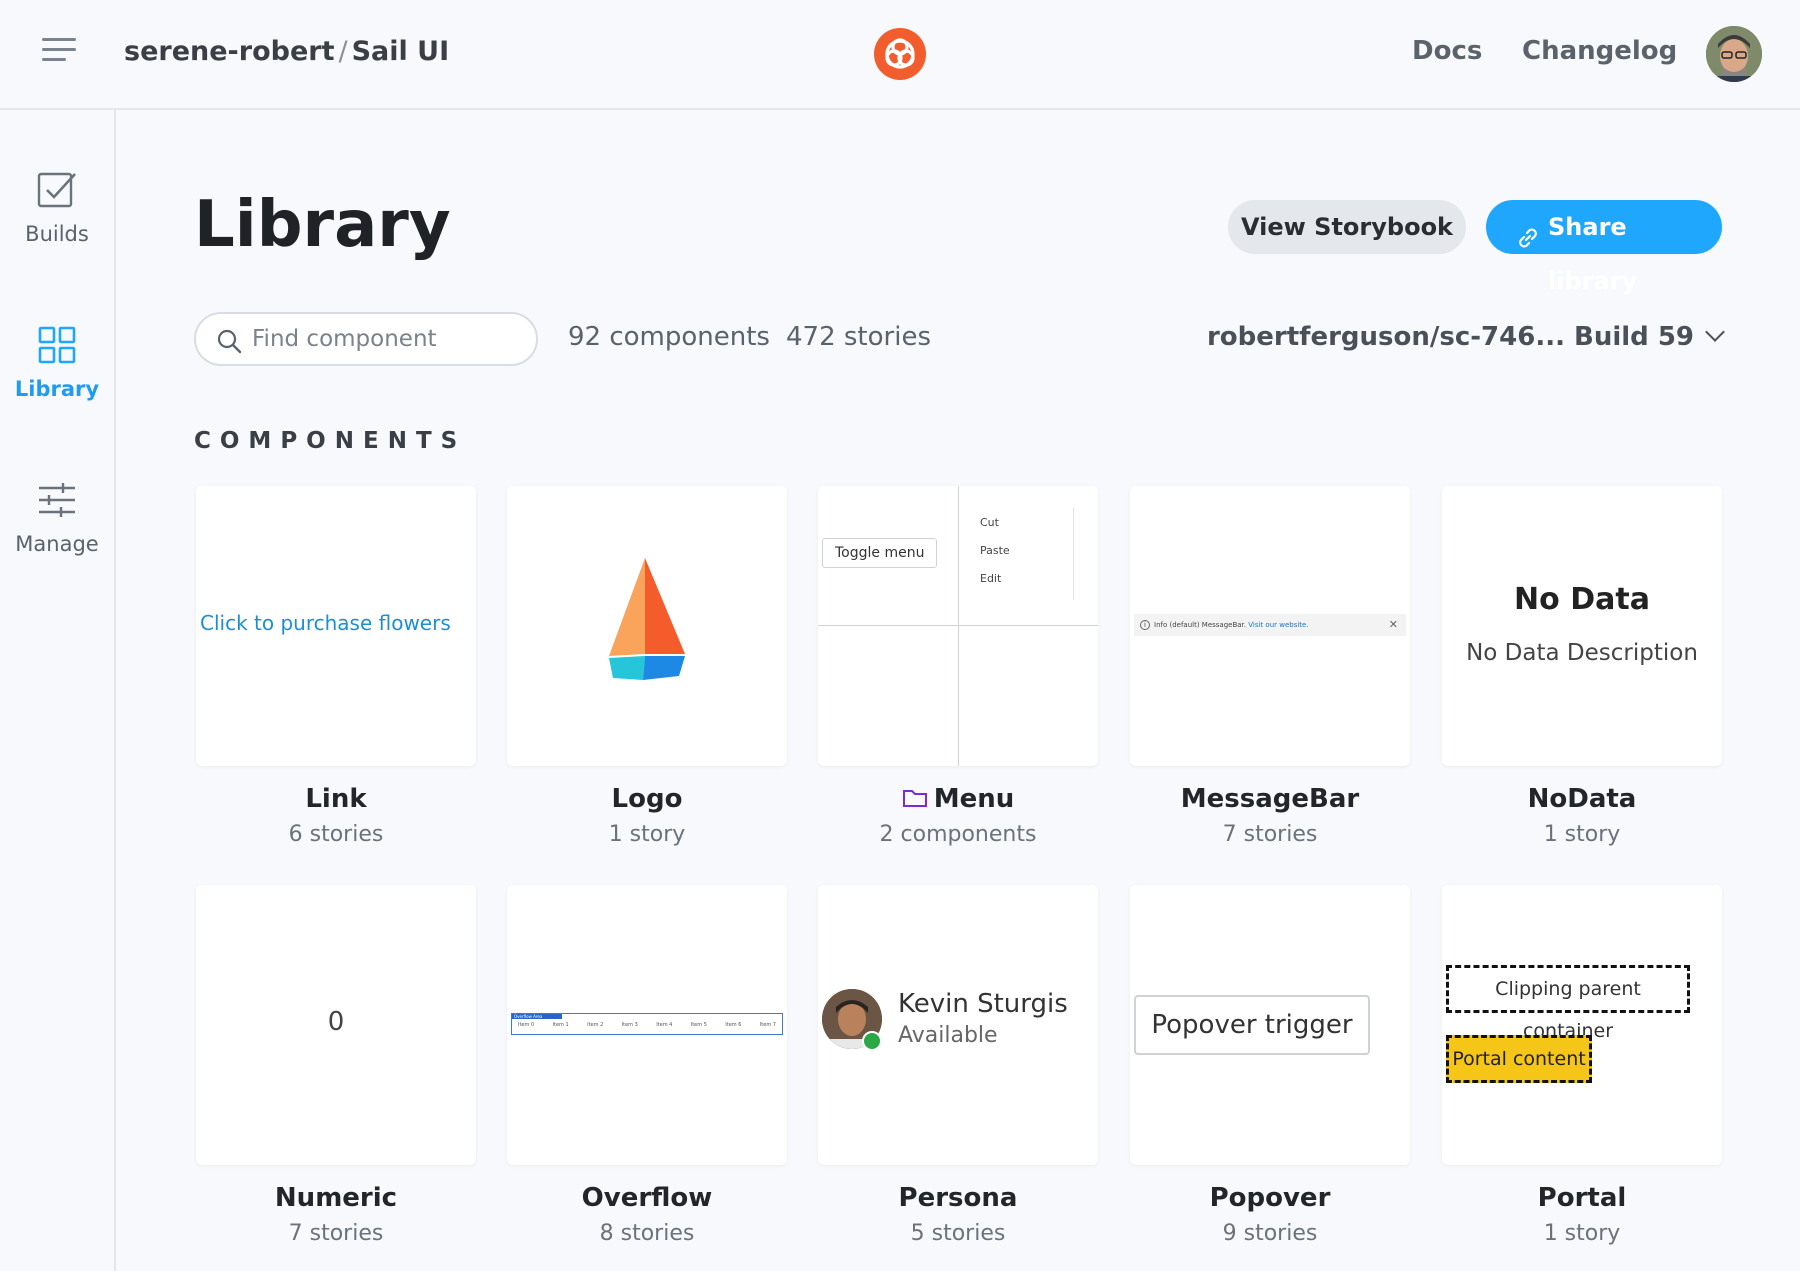  What do you see at coordinates (1393, 624) in the screenshot?
I see `close-icon: ✕` at bounding box center [1393, 624].